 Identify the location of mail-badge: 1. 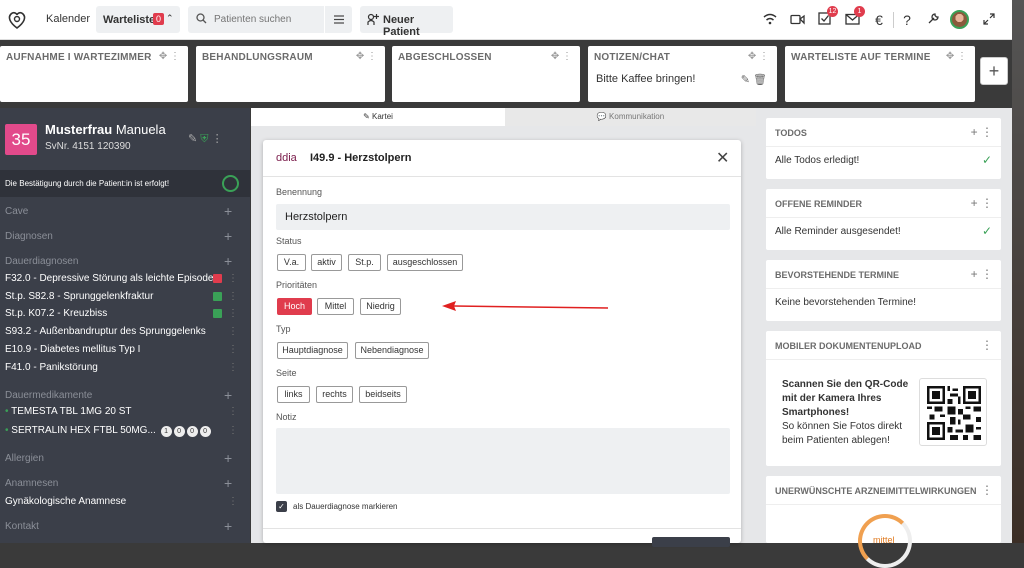
(859, 11).